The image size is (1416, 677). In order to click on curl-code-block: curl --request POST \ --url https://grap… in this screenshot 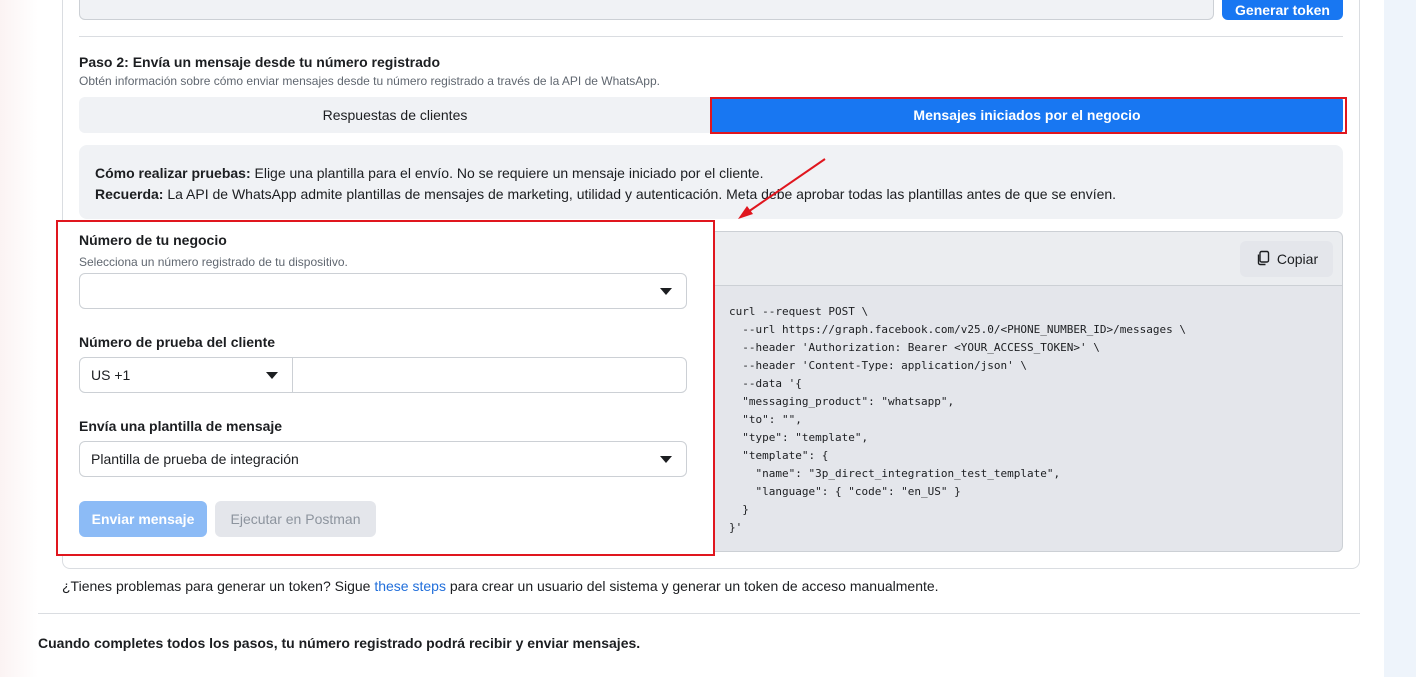, I will do `click(957, 419)`.